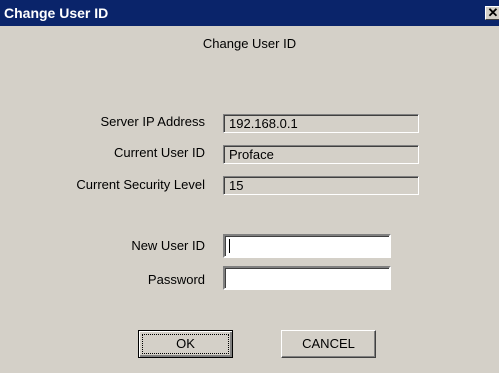 This screenshot has width=499, height=373. What do you see at coordinates (321, 154) in the screenshot?
I see `current-user-id-field: Proface` at bounding box center [321, 154].